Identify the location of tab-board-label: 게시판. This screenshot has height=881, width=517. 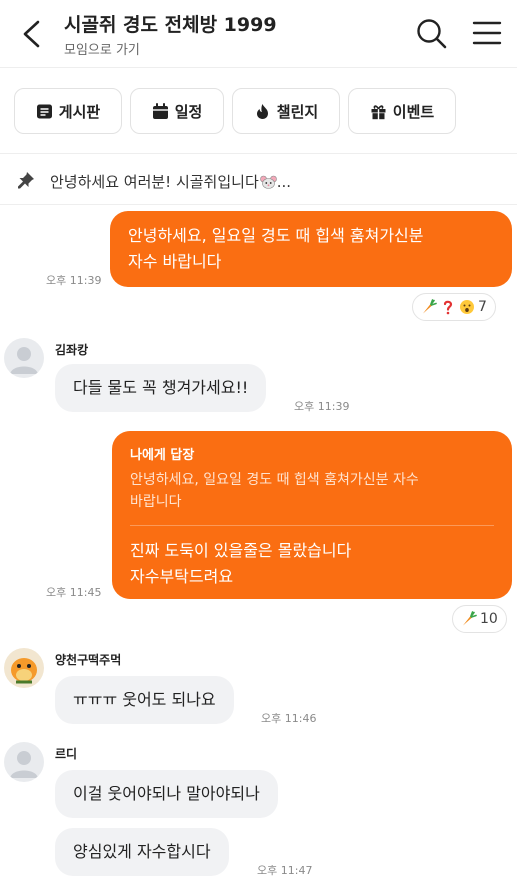
(79, 111).